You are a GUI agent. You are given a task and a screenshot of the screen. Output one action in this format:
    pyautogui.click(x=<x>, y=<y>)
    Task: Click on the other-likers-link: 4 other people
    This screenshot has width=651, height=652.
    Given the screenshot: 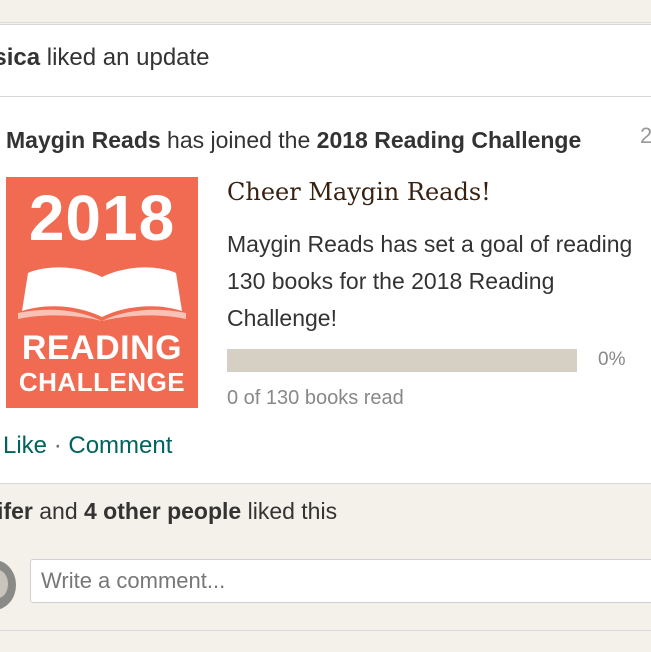 What is the action you would take?
    pyautogui.click(x=162, y=511)
    